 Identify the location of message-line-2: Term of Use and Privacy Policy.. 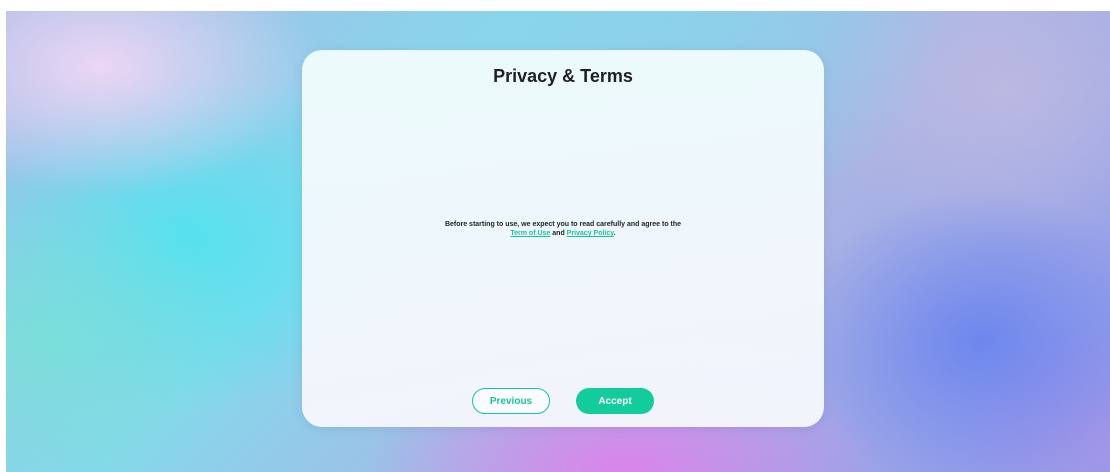
(563, 233).